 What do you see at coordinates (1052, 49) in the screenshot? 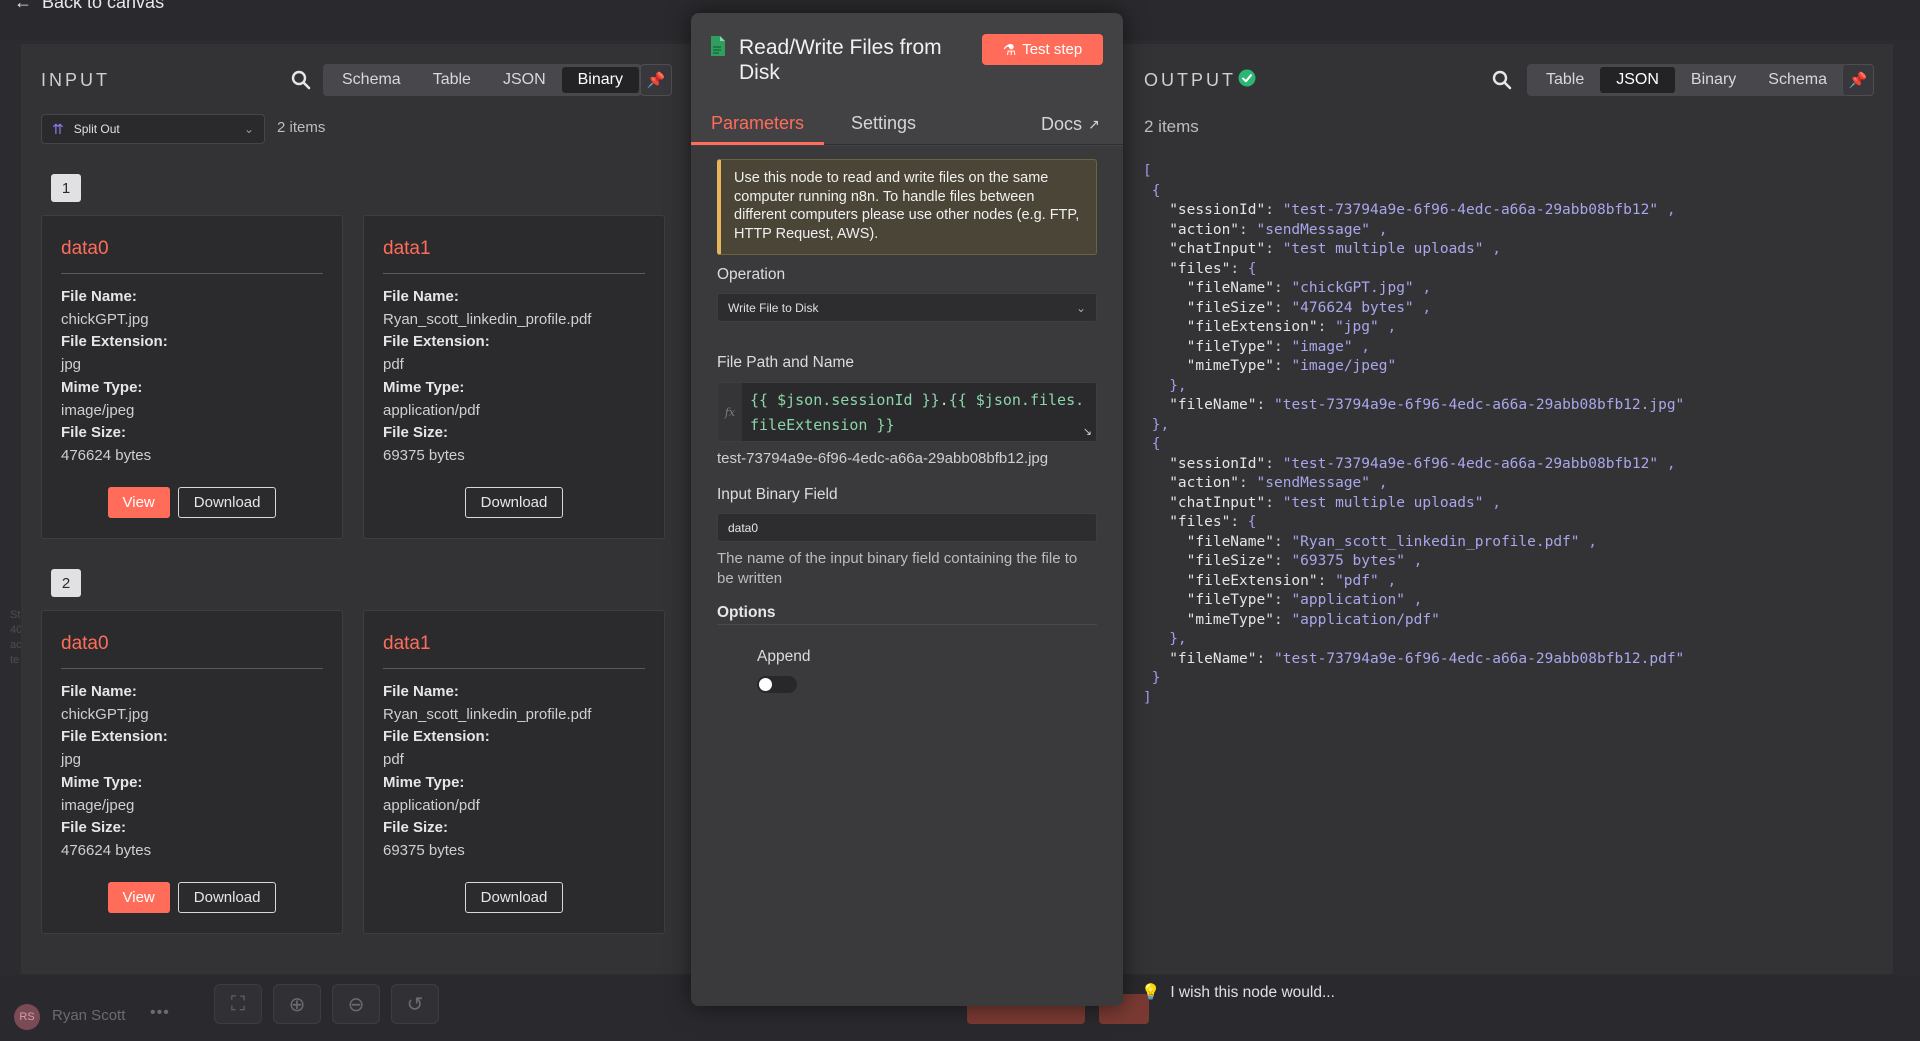
I see `test-step-label: Test step` at bounding box center [1052, 49].